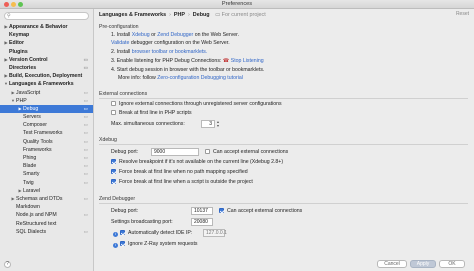 Image resolution: width=474 pixels, height=271 pixels. I want to click on sidebar-item-node-js-and-npm: Node.js and NPM ▭, so click(46, 215).